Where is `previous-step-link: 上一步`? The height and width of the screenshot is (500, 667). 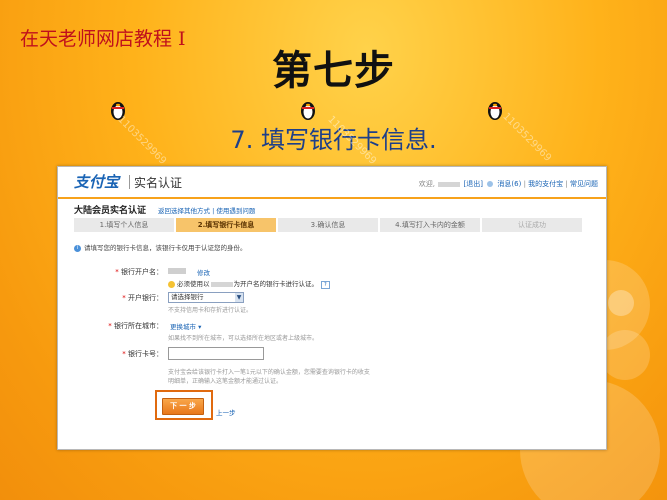 previous-step-link: 上一步 is located at coordinates (226, 412).